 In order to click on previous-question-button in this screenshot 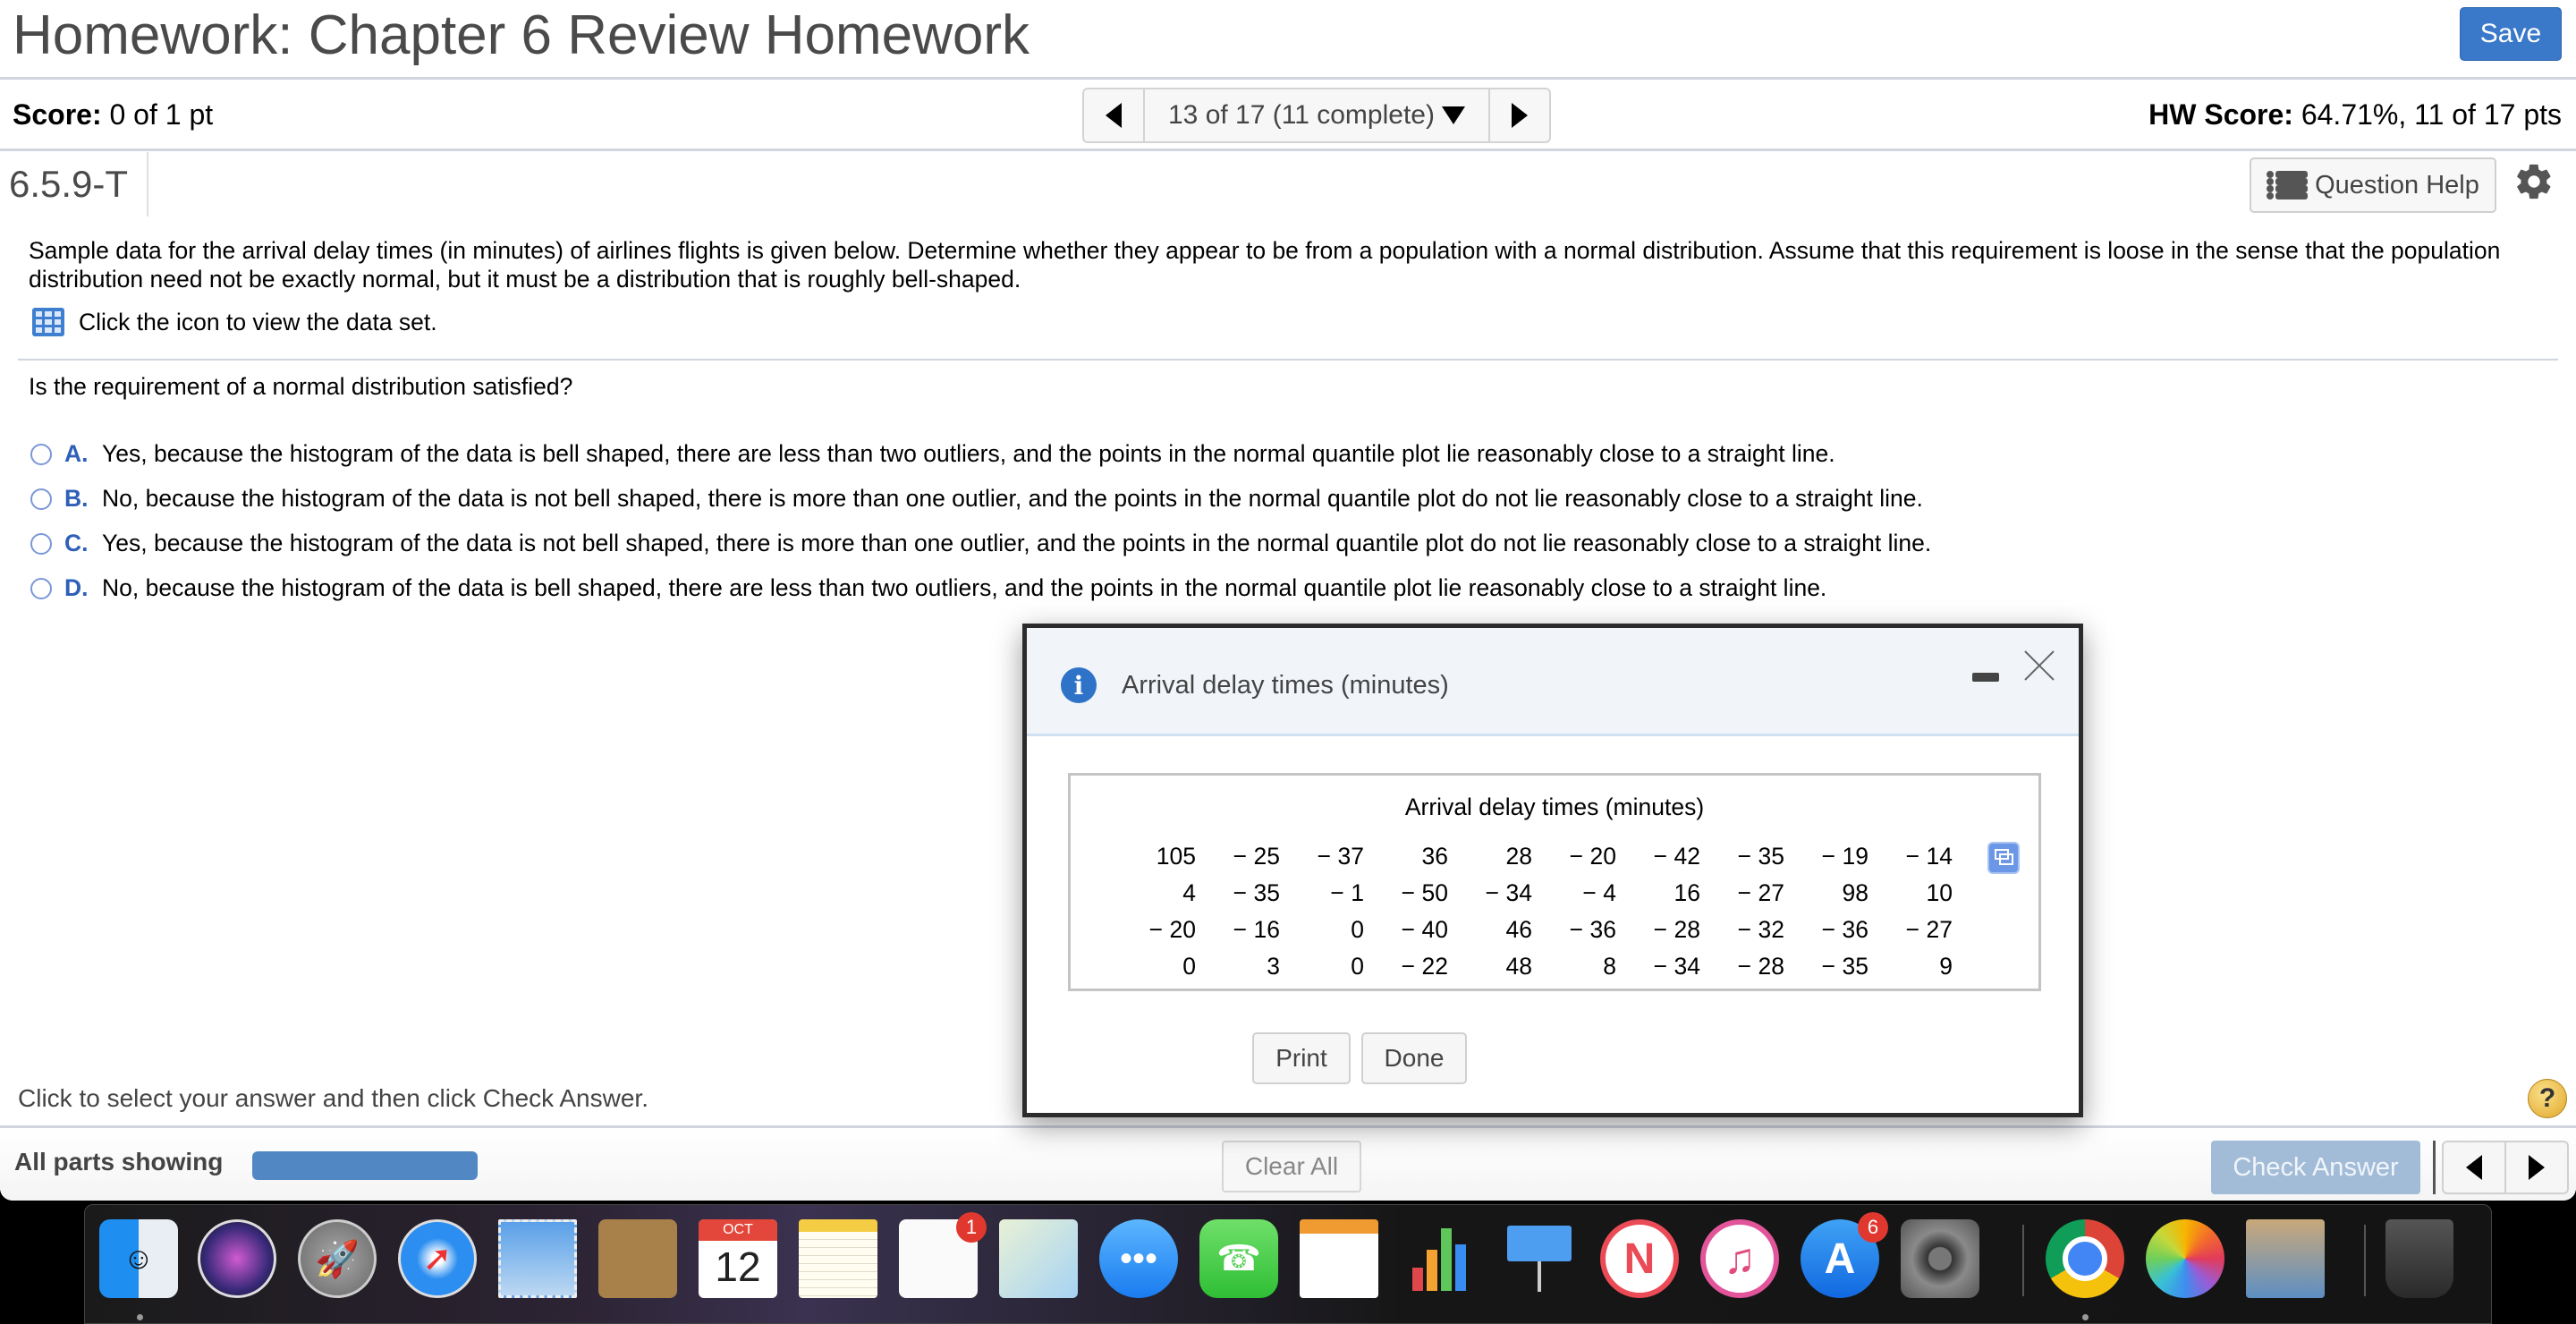, I will do `click(1113, 115)`.